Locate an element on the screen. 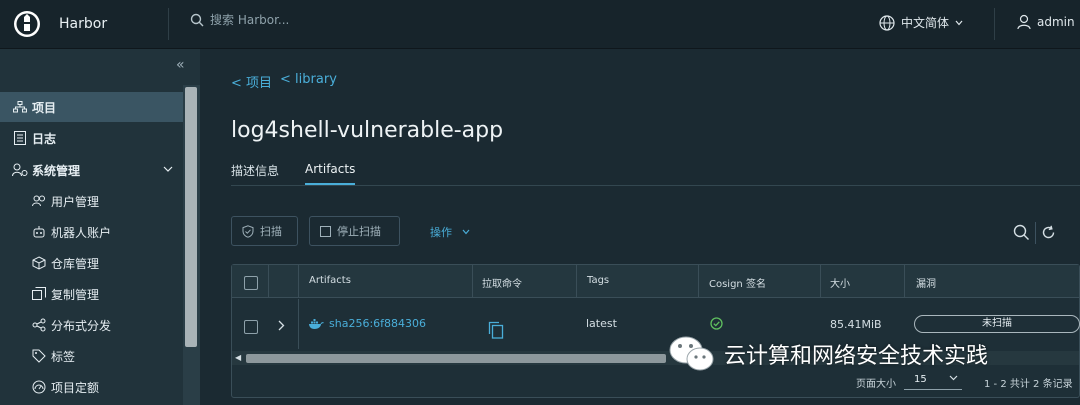 The height and width of the screenshot is (405, 1080). column-header-pull-command: 拉取命令 is located at coordinates (502, 282).